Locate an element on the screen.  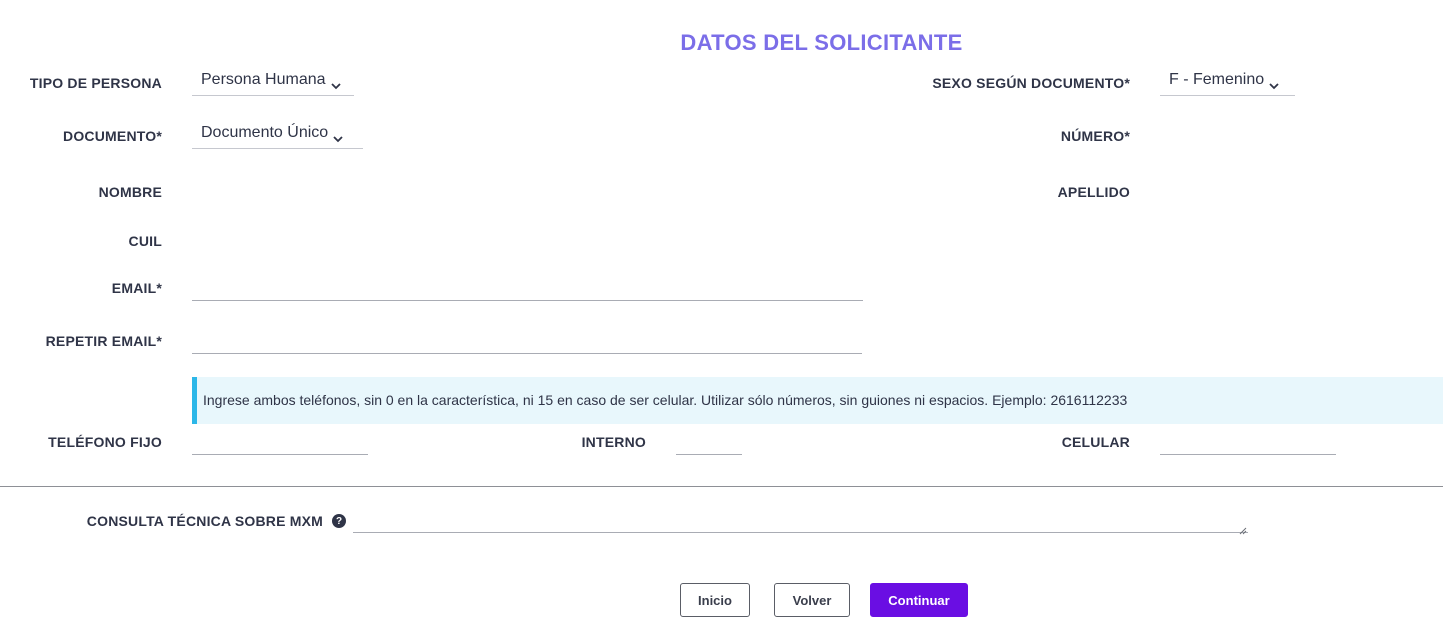
consulta-textarea is located at coordinates (800, 521).